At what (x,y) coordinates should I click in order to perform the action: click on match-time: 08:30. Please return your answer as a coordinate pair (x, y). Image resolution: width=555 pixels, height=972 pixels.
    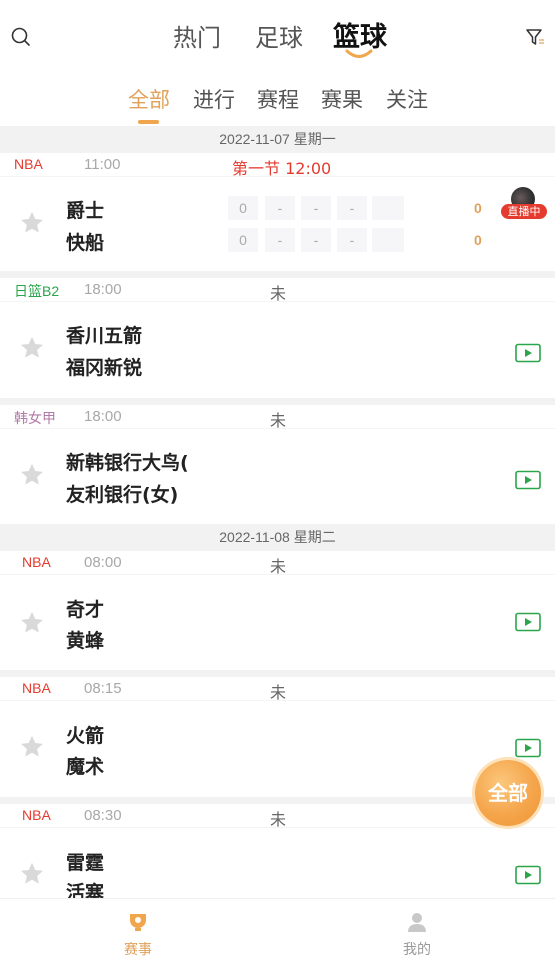
    Looking at the image, I should click on (103, 815).